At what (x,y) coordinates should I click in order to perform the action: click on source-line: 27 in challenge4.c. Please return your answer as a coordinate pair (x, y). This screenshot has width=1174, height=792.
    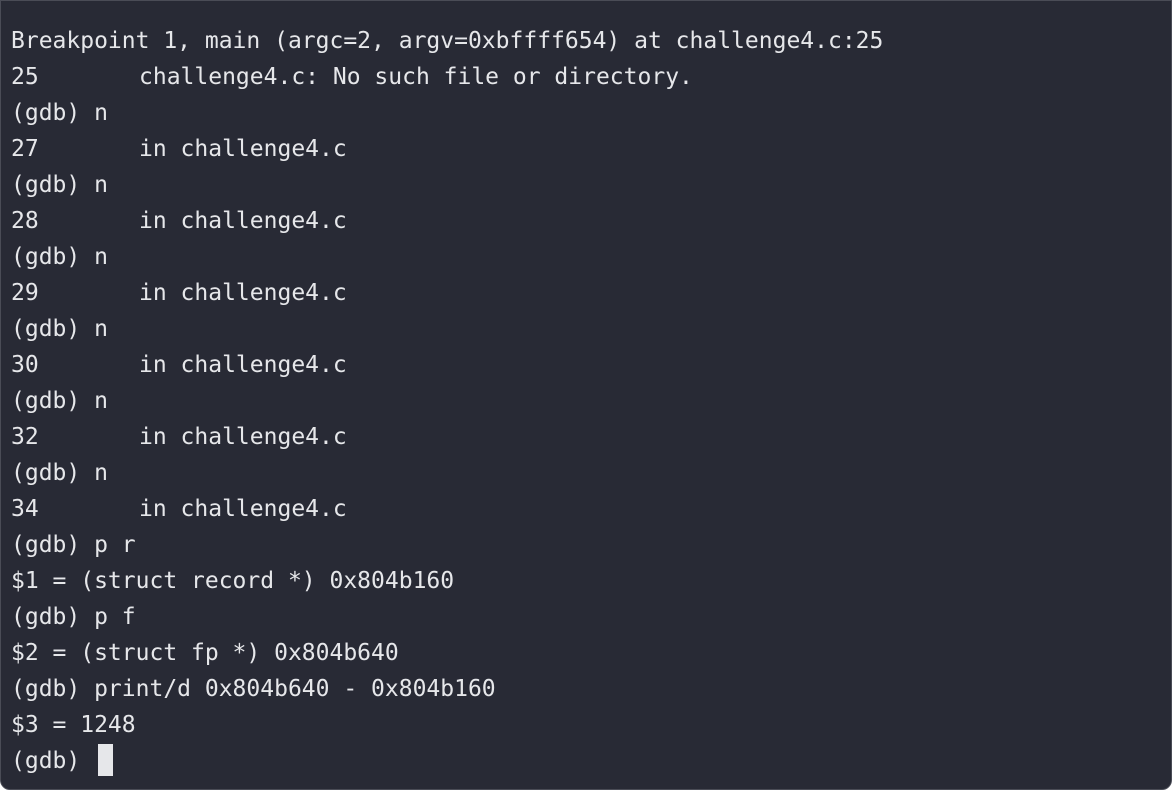
    Looking at the image, I should click on (447, 149).